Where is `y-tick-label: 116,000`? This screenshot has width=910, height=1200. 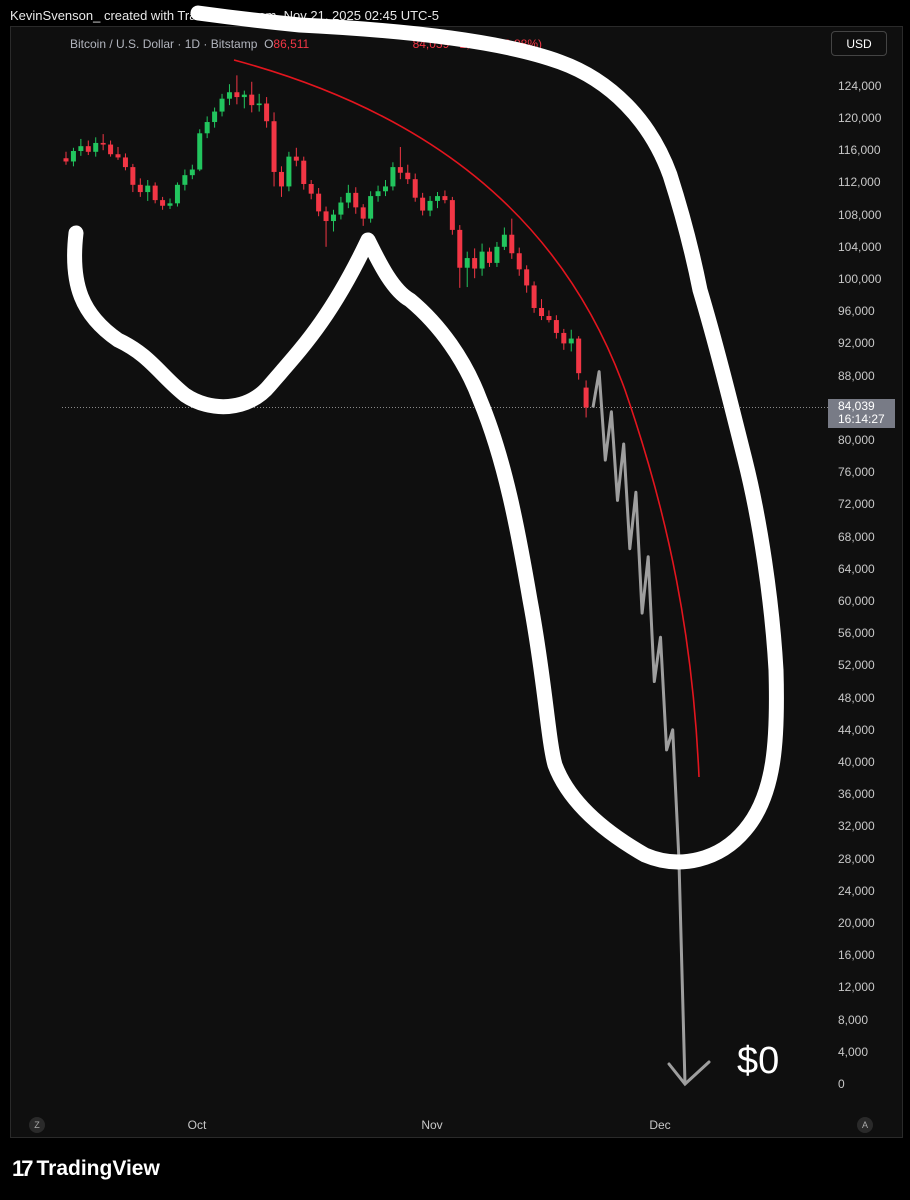 y-tick-label: 116,000 is located at coordinates (859, 150).